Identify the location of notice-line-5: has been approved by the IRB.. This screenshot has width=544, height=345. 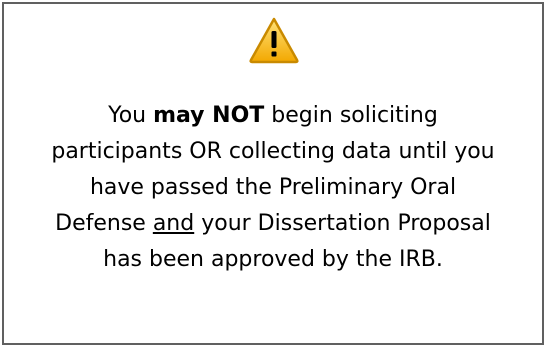
(273, 259).